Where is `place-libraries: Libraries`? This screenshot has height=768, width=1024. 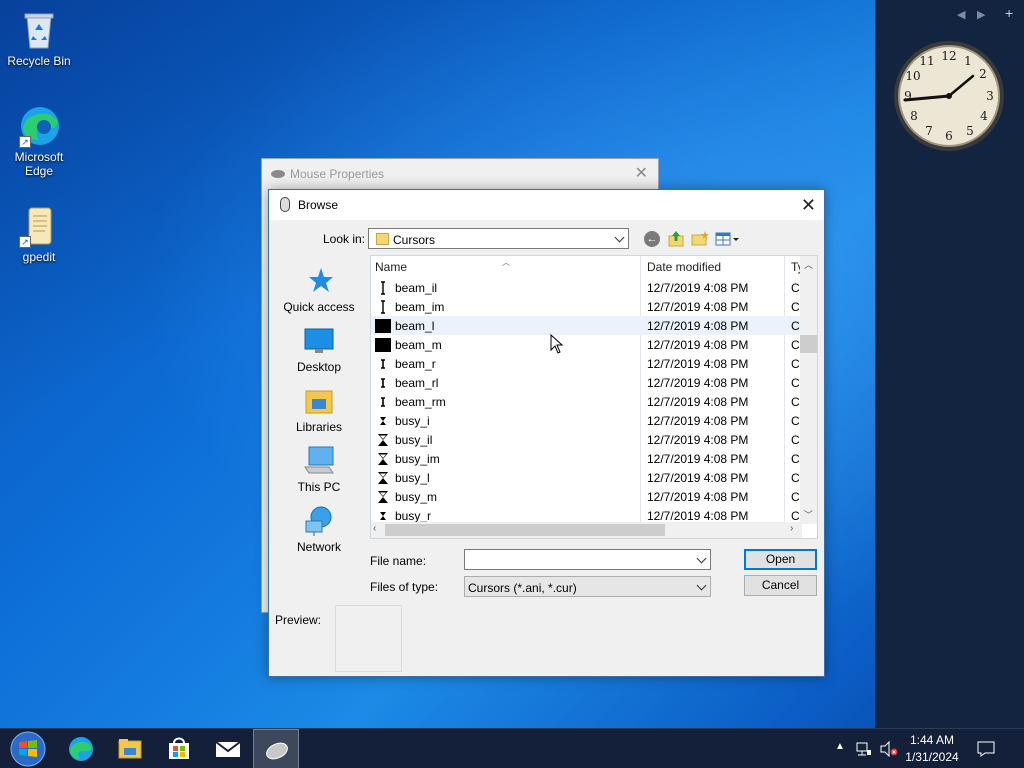
place-libraries: Libraries is located at coordinates (319, 409).